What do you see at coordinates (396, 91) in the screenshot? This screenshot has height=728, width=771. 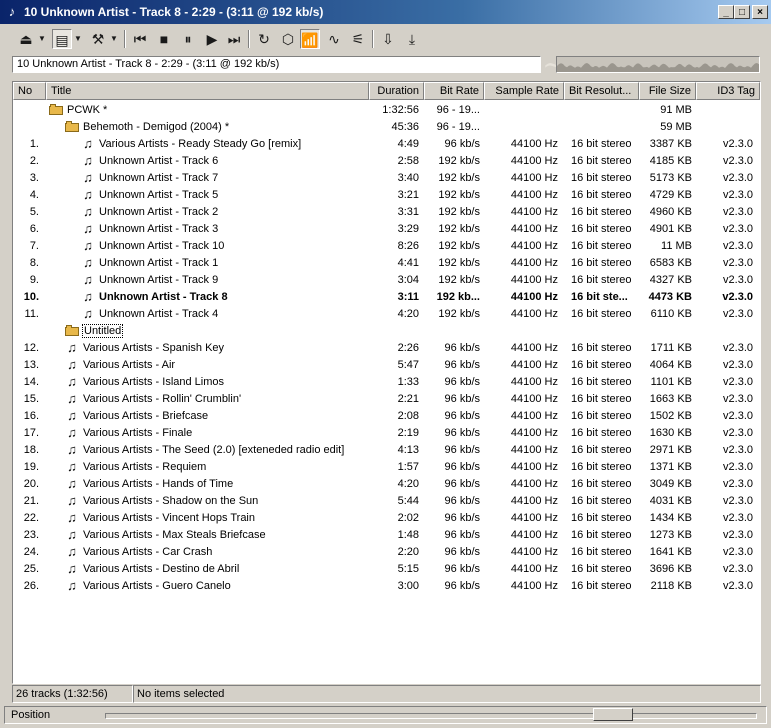 I see `column-header: Duration` at bounding box center [396, 91].